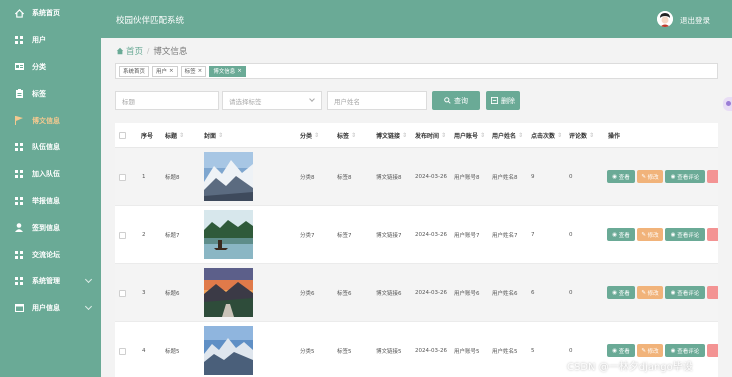 The width and height of the screenshot is (732, 377). What do you see at coordinates (19, 200) in the screenshot?
I see `grid-icon` at bounding box center [19, 200].